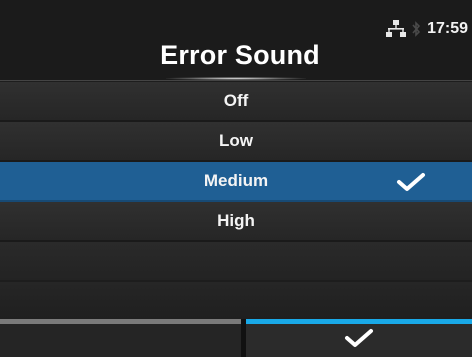 Image resolution: width=472 pixels, height=357 pixels. What do you see at coordinates (447, 28) in the screenshot?
I see `clock: 17:59` at bounding box center [447, 28].